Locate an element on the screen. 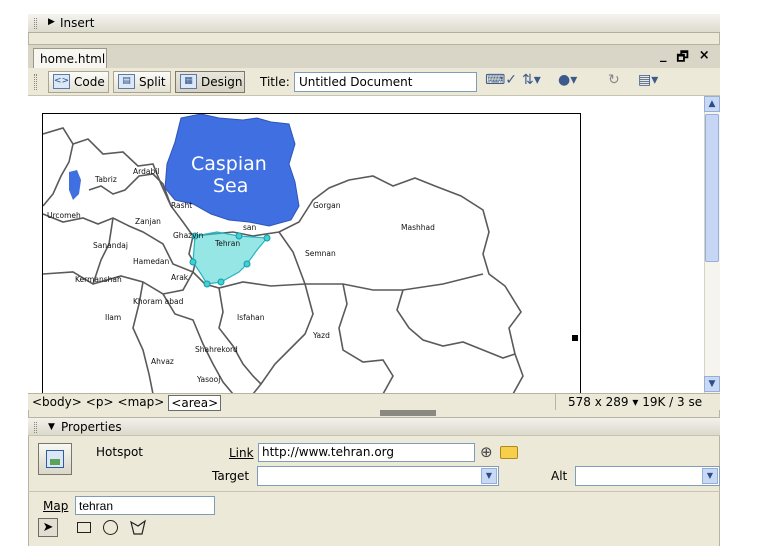 The width and height of the screenshot is (757, 551). resize-handle is located at coordinates (575, 338).